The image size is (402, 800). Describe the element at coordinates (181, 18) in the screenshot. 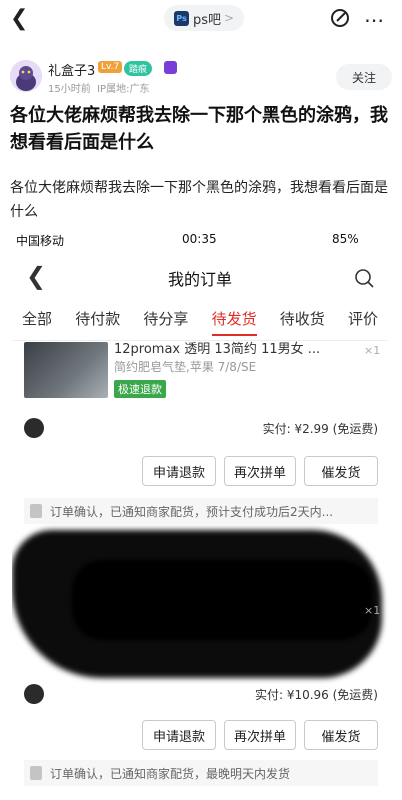

I see `ps-forum-icon: Ps` at that location.